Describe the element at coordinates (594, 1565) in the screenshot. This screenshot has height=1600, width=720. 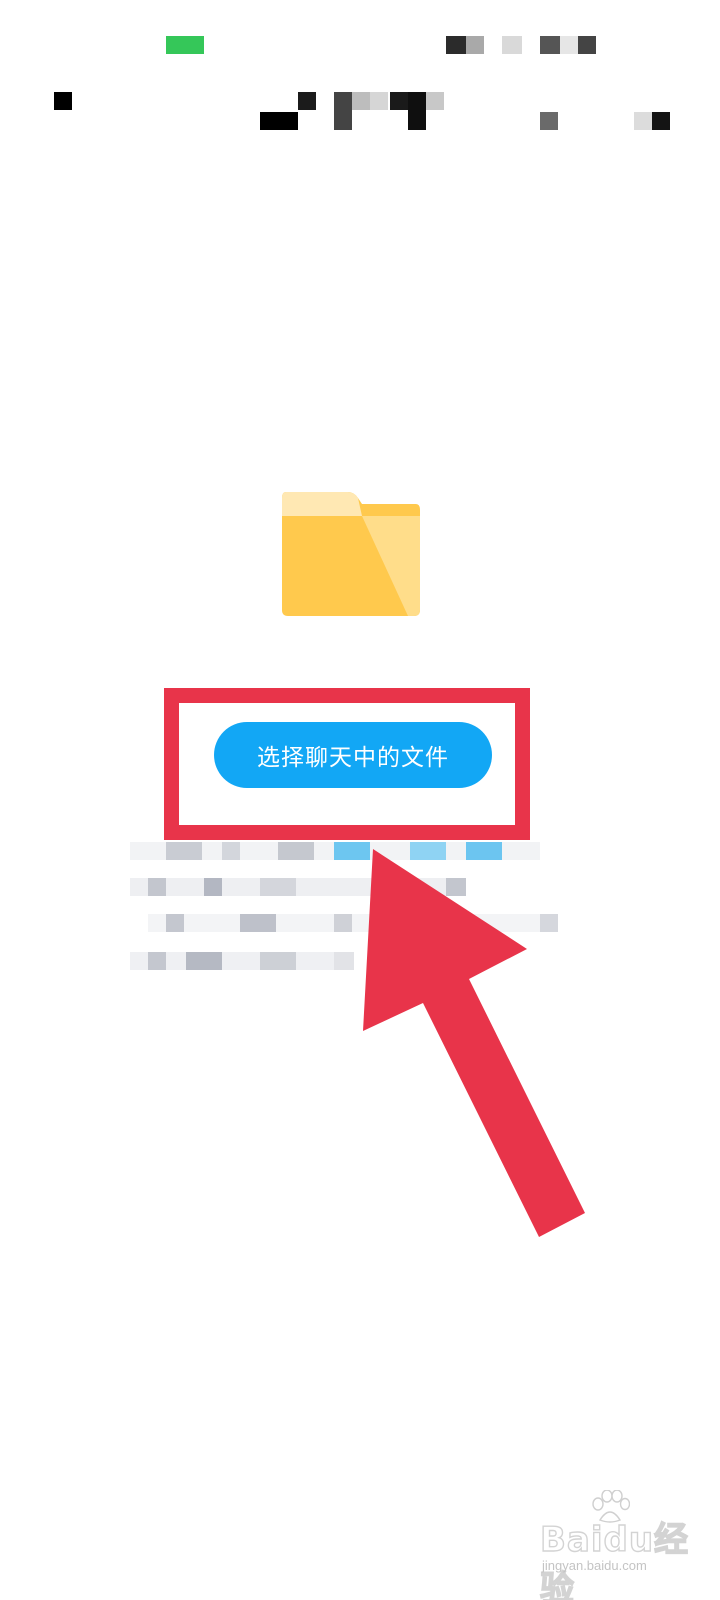
I see `watermark-url: jingyan.baidu.com` at that location.